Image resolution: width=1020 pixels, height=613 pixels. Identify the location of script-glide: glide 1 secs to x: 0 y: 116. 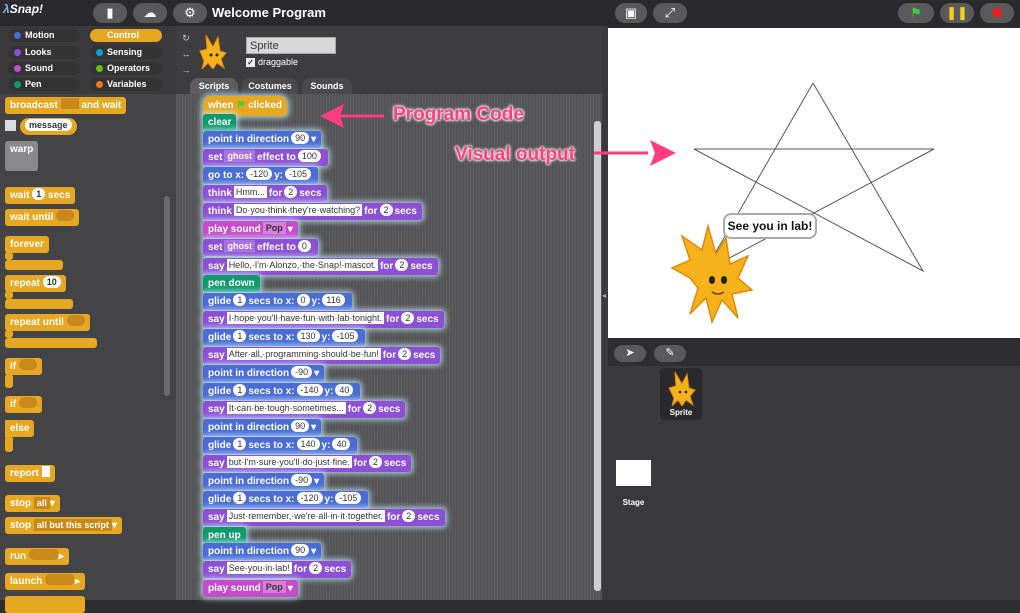
(277, 301).